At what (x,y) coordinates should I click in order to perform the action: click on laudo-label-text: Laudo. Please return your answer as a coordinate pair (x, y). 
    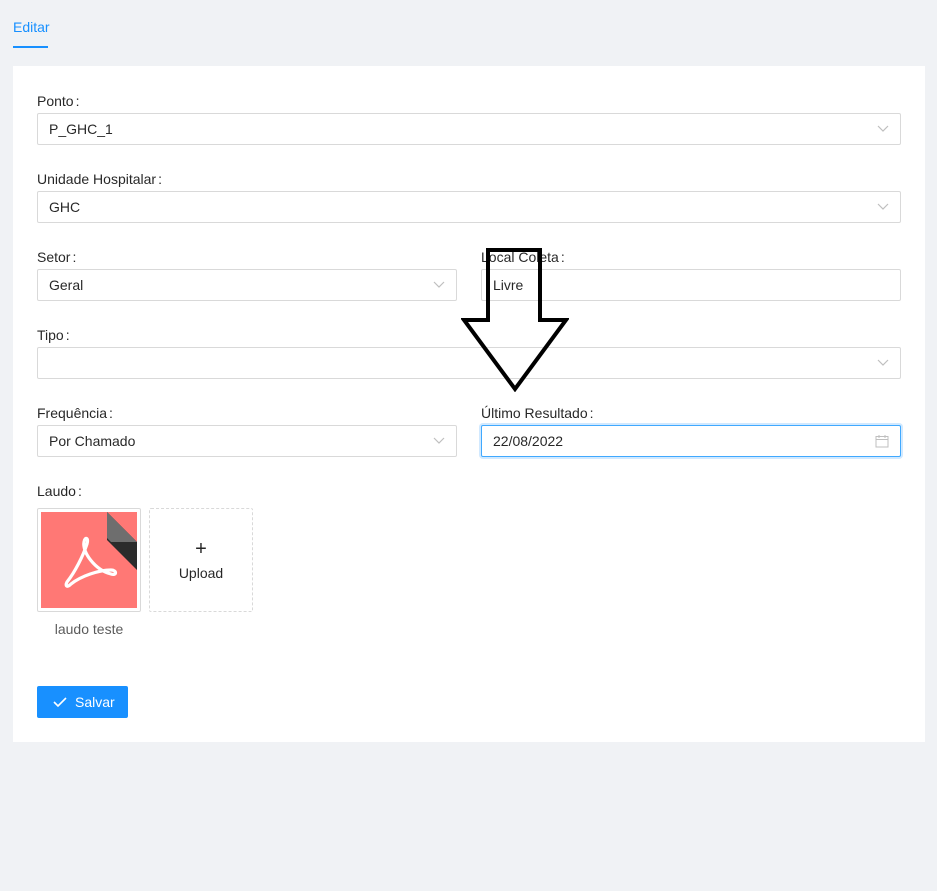
    Looking at the image, I should click on (56, 491).